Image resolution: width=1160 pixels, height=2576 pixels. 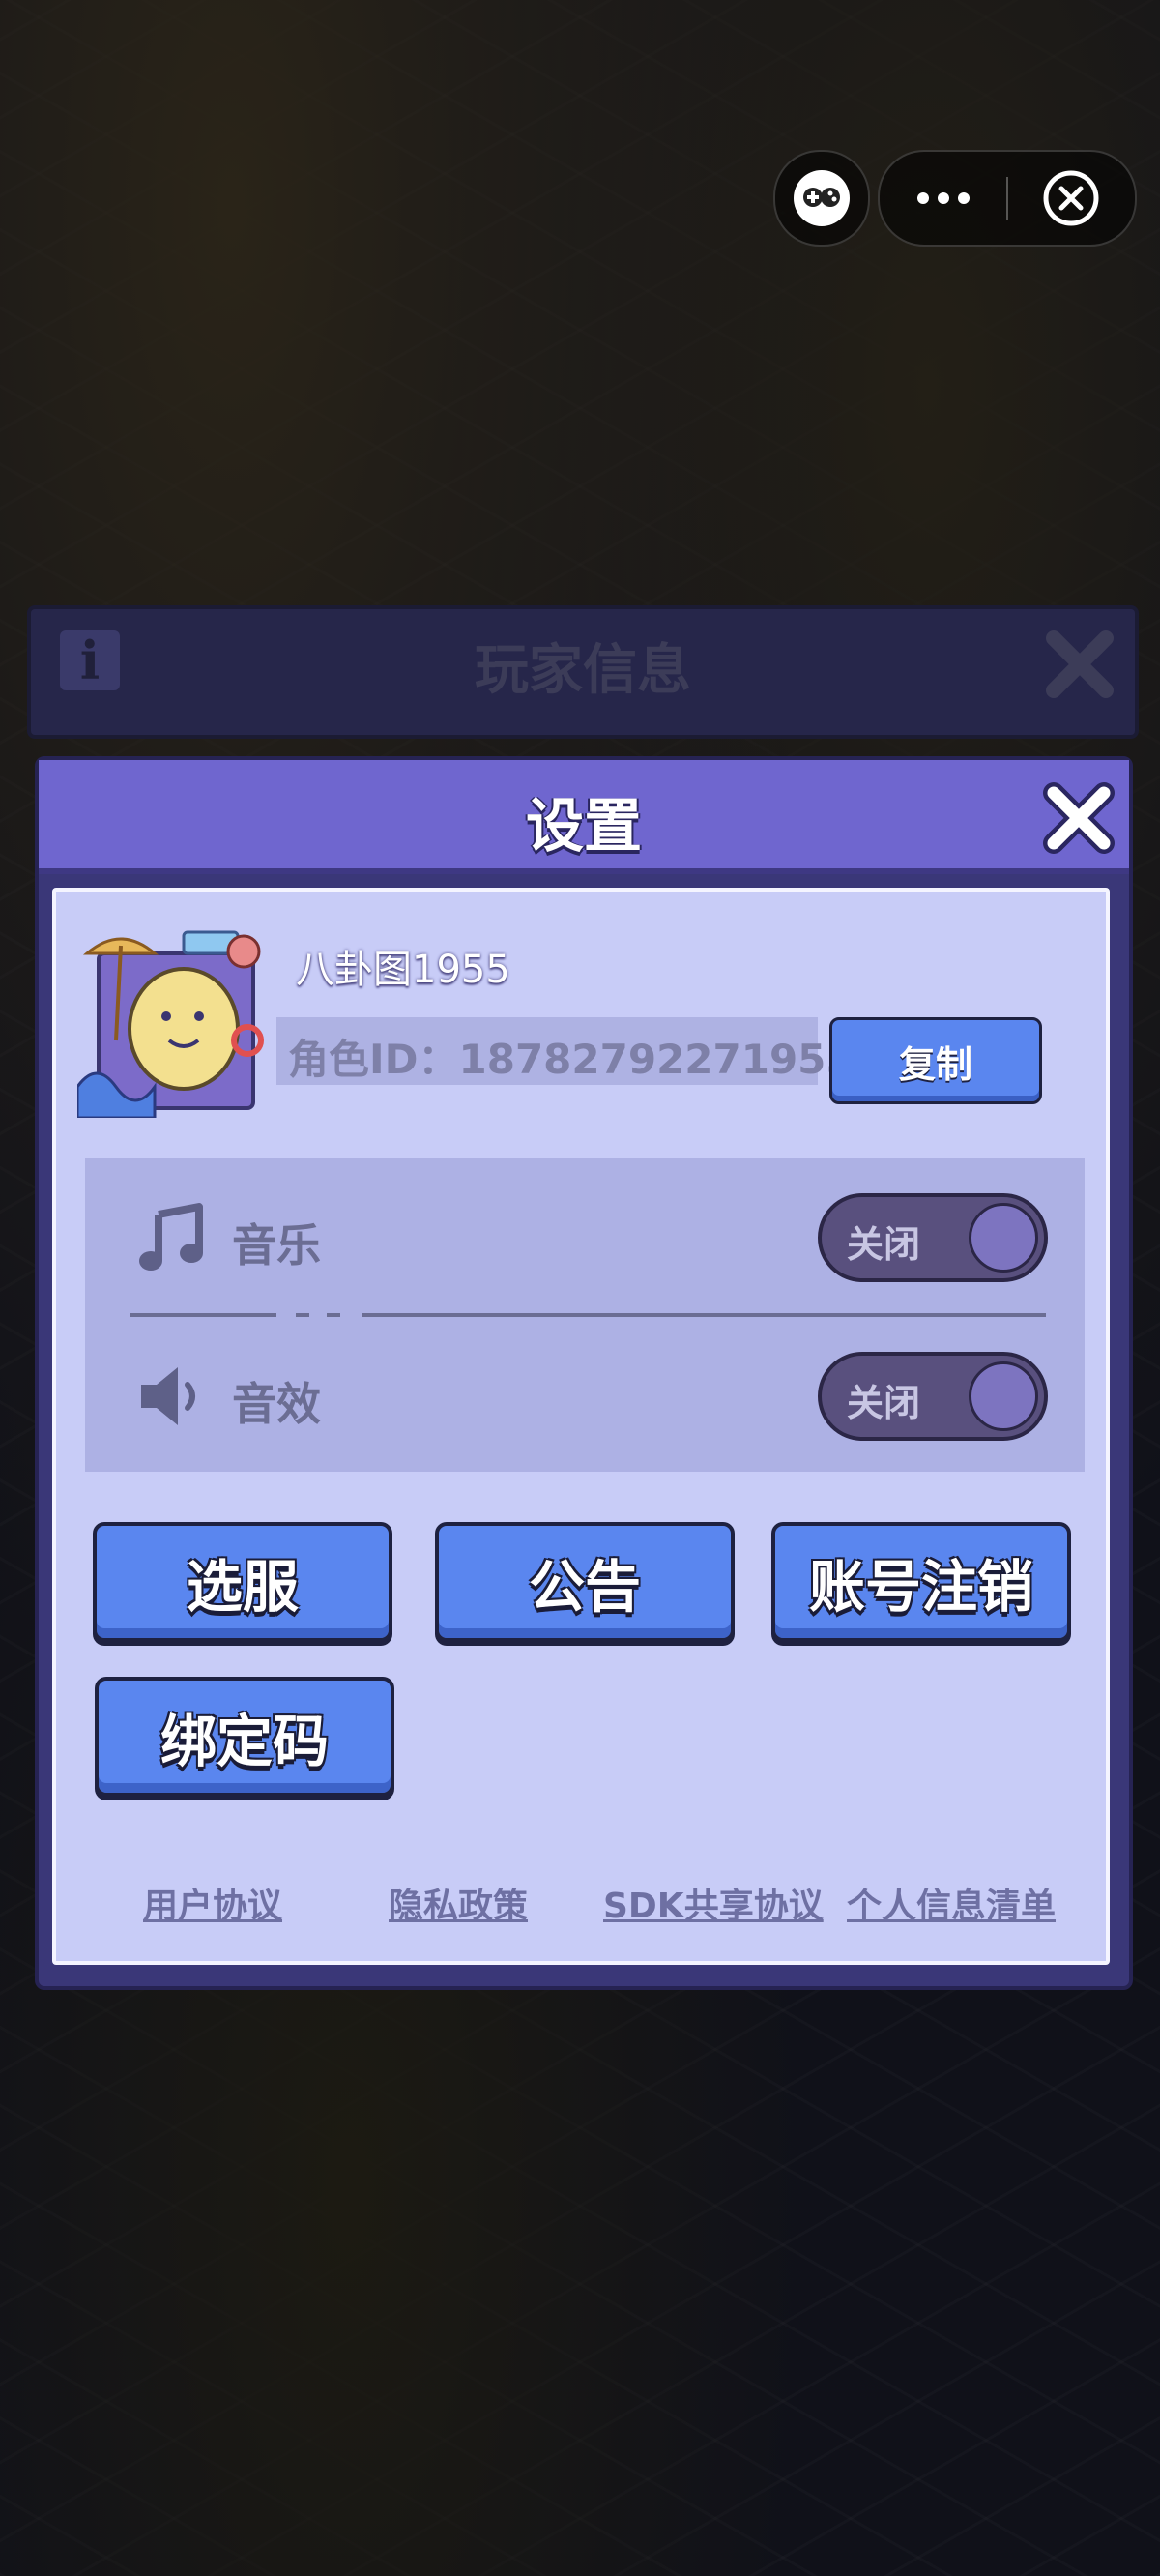 I want to click on music-toggle: 关闭, so click(x=933, y=1237).